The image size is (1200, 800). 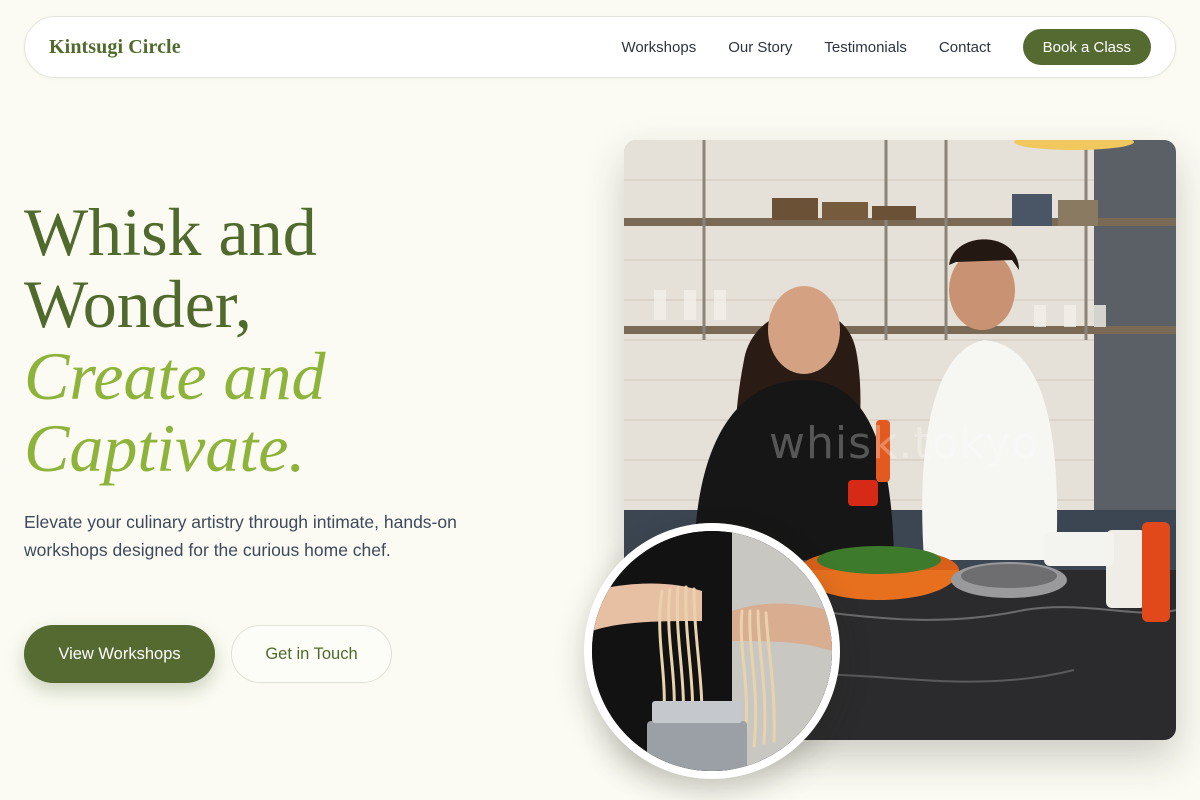 I want to click on pasta-photo, so click(x=712, y=651).